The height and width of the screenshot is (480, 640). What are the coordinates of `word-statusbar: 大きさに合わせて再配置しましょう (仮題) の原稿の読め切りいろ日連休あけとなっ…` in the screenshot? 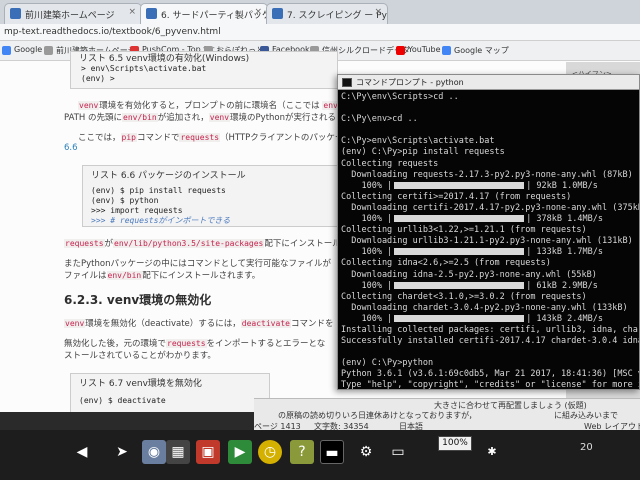 It's located at (447, 415).